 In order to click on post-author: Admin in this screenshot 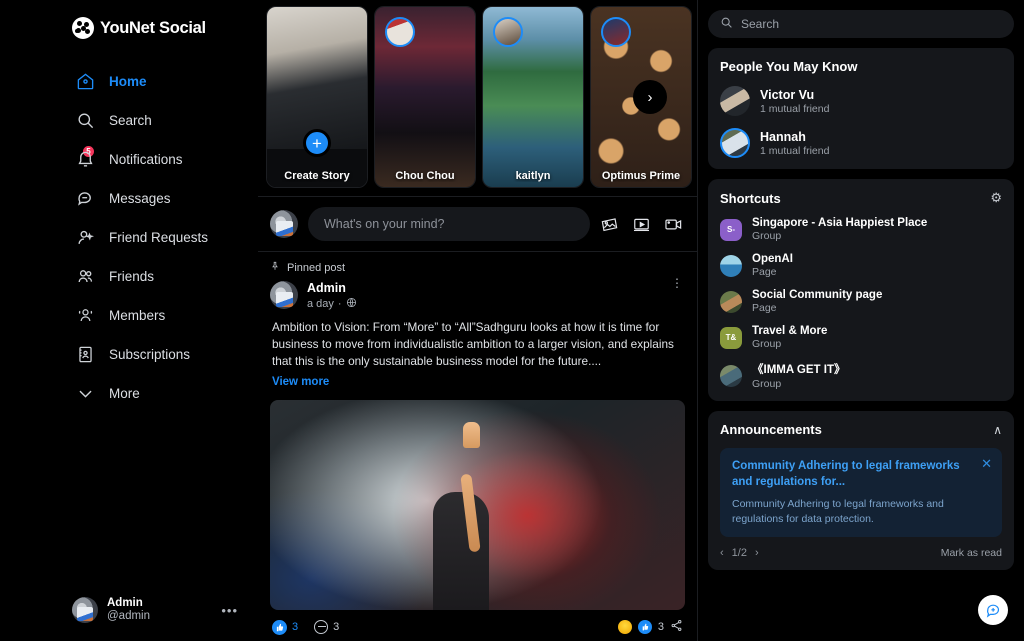, I will do `click(332, 288)`.